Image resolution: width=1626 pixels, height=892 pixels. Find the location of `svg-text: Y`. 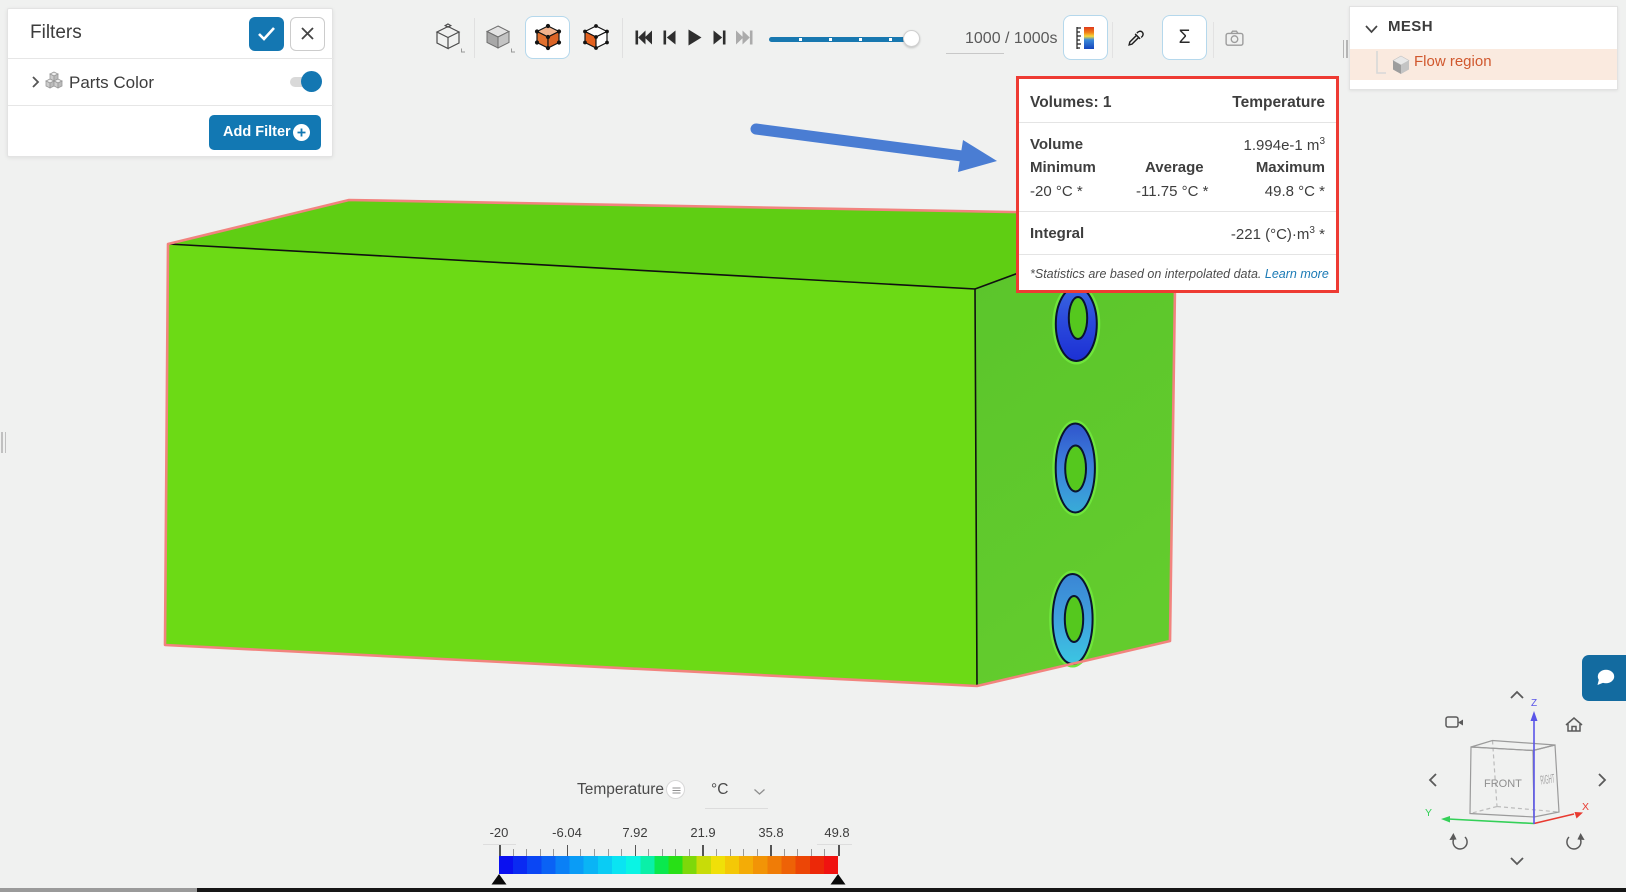

svg-text: Y is located at coordinates (1428, 813).